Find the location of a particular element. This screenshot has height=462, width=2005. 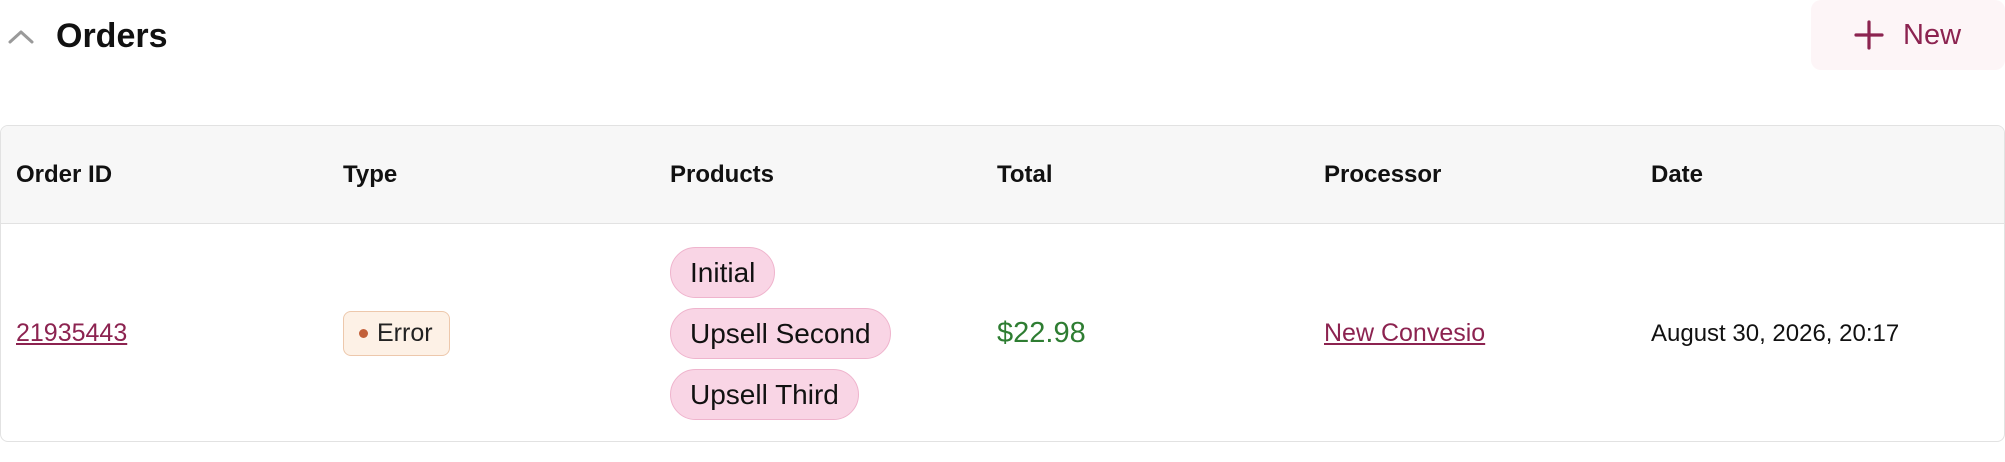

order-id-cell: 21935443 is located at coordinates (71, 332).